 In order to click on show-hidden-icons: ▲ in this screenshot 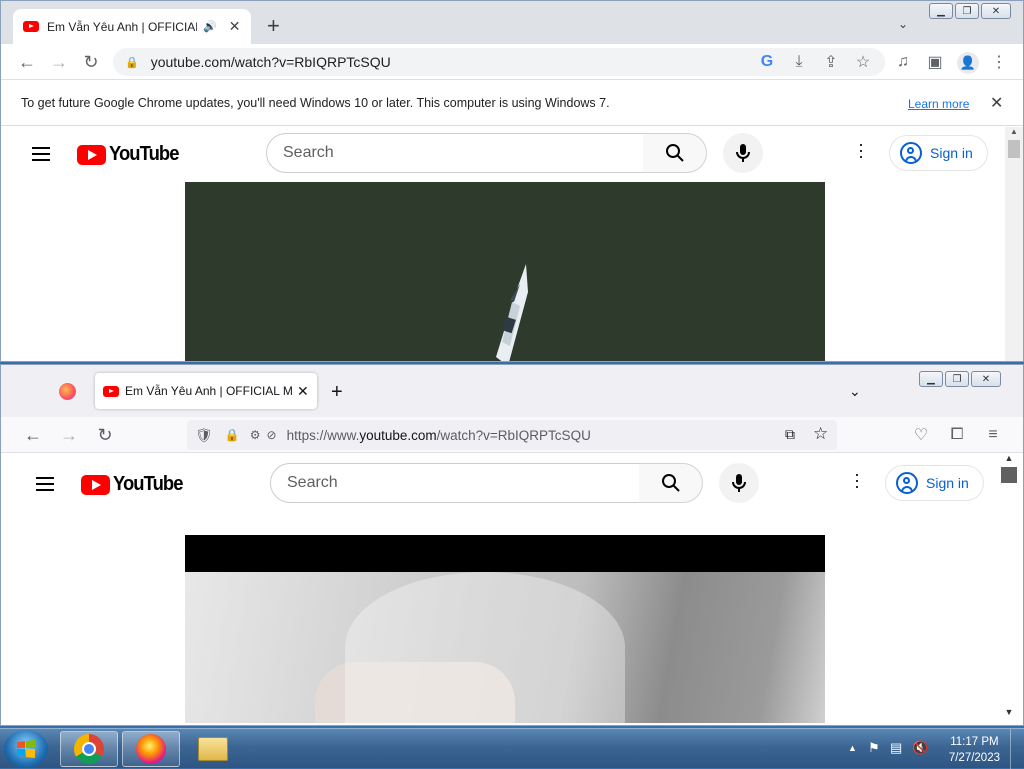, I will do `click(852, 748)`.